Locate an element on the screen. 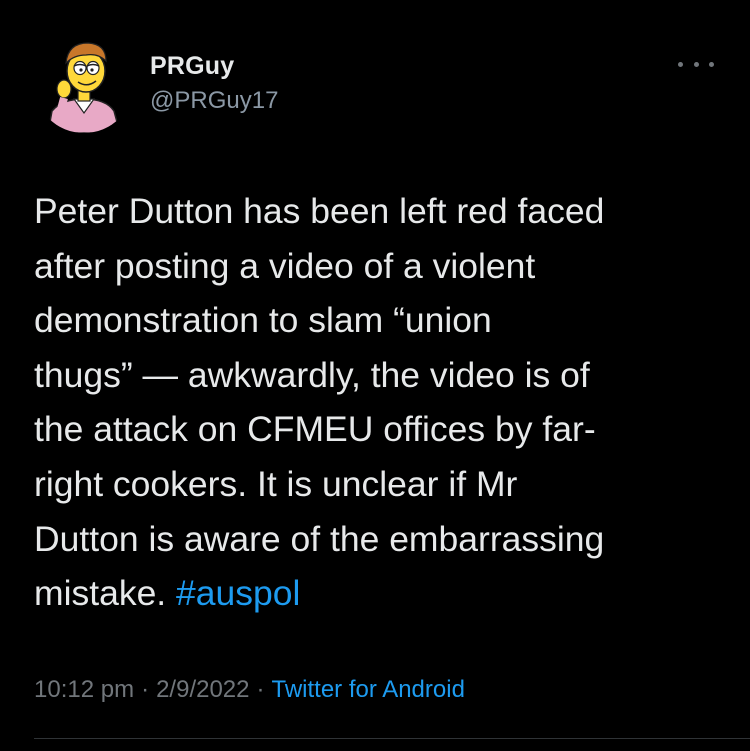 The width and height of the screenshot is (750, 751). tweet-text-line: Dutton is aware of the embarrassing is located at coordinates (319, 538).